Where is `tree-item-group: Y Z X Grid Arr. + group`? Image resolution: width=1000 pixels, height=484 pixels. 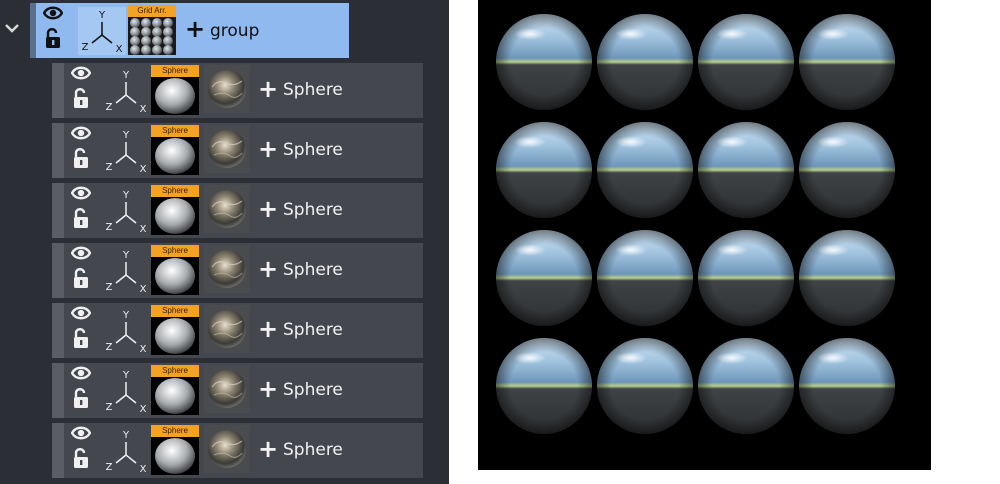
tree-item-group: Y Z X Grid Arr. + group is located at coordinates (189, 30).